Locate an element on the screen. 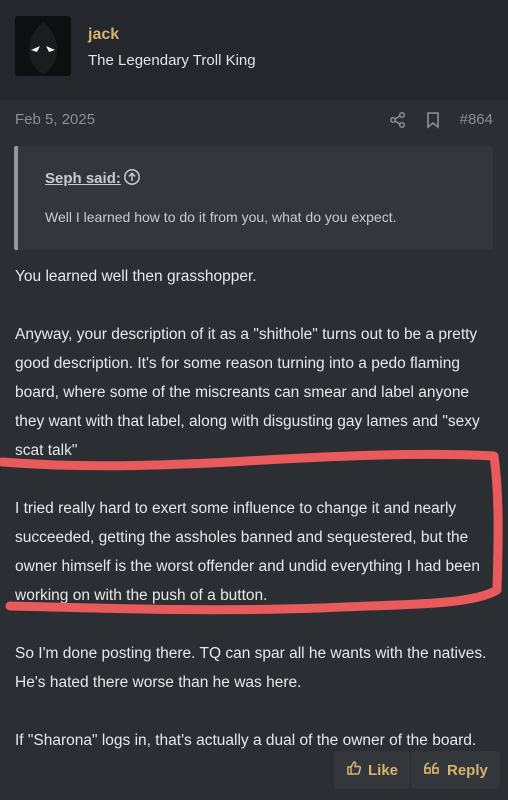 This screenshot has height=800, width=508. username: jack is located at coordinates (103, 35).